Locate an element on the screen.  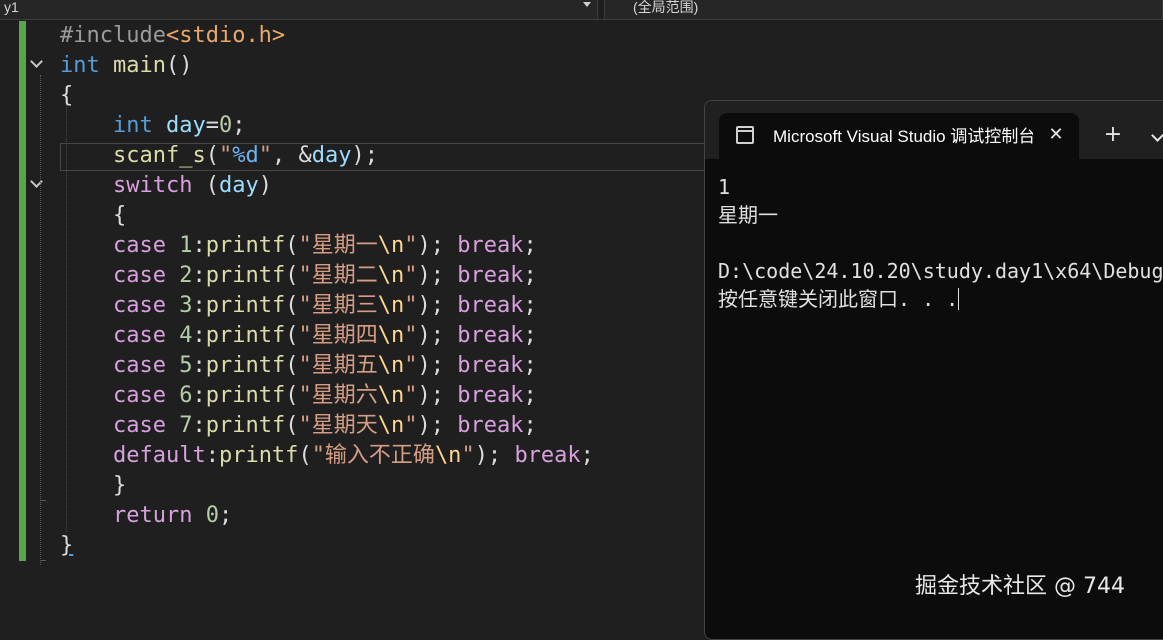
code-token: 0 is located at coordinates (225, 125).